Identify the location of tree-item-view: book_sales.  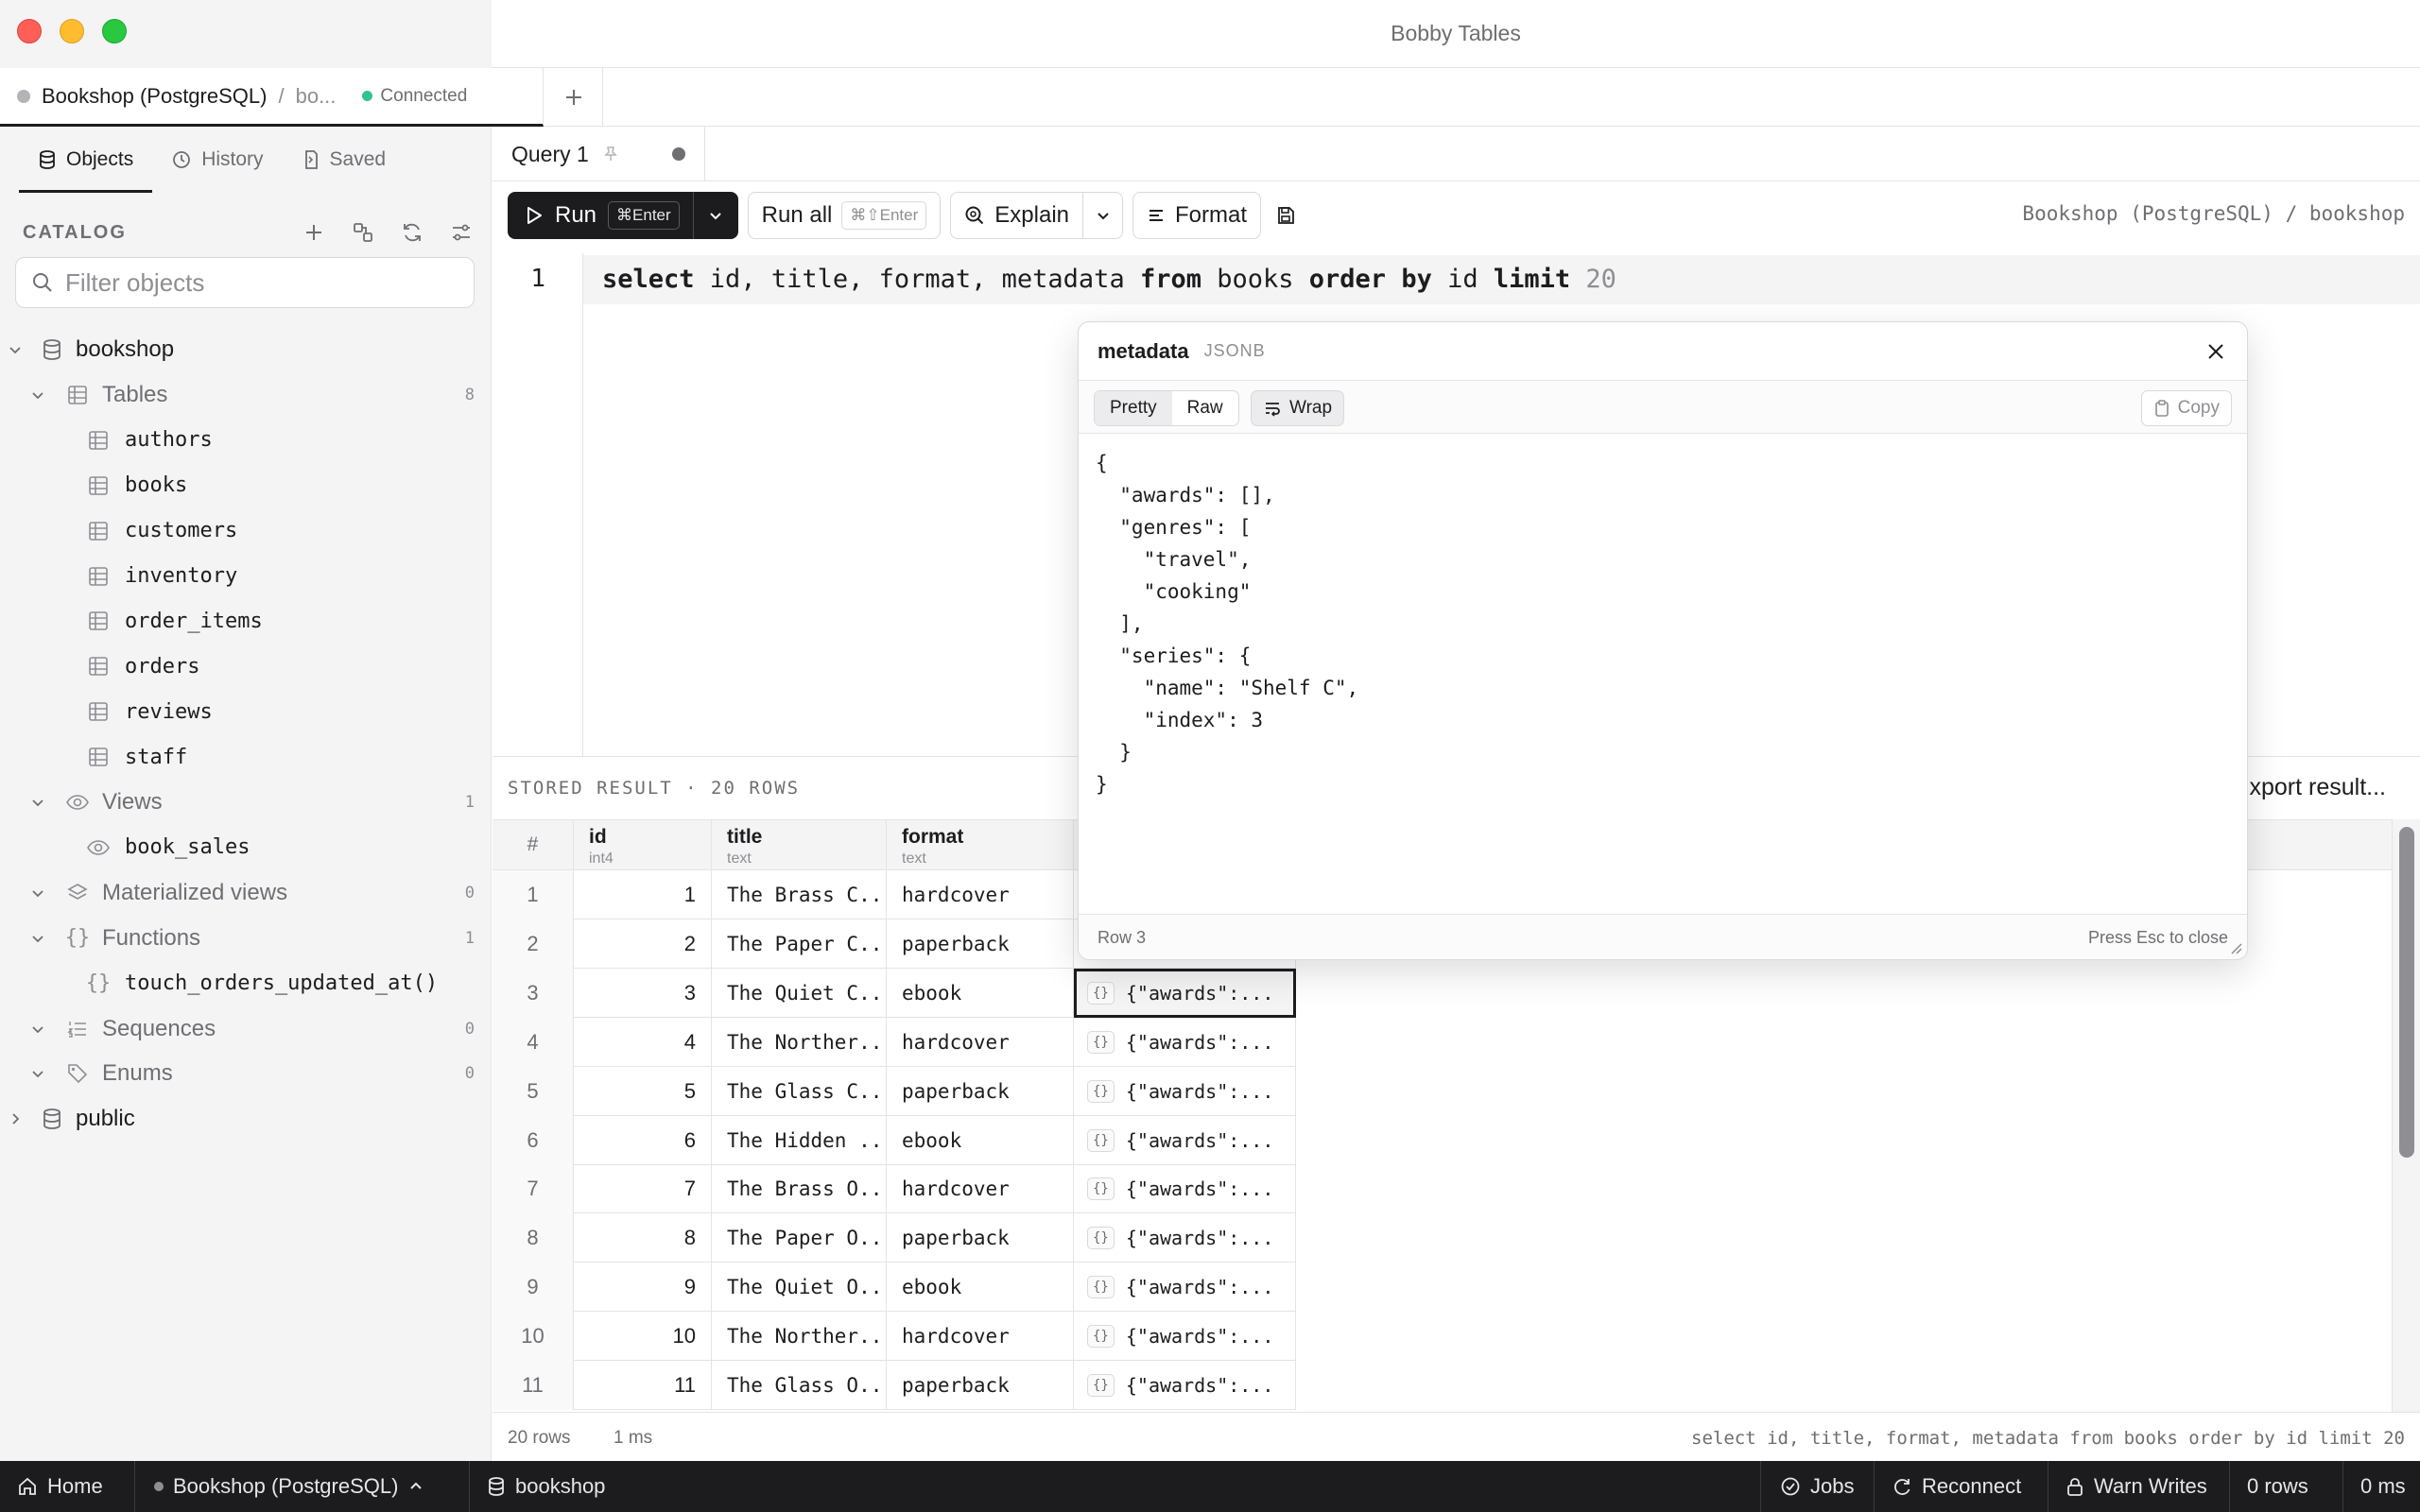
(246, 847).